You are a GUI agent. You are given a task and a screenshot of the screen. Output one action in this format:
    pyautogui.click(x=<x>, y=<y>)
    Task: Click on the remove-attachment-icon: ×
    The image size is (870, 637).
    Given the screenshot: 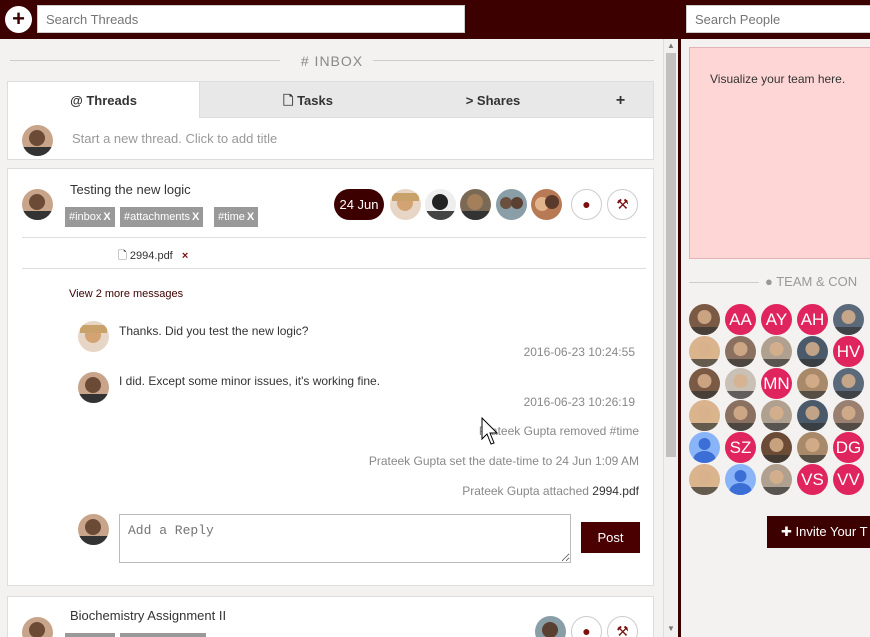 What is the action you would take?
    pyautogui.click(x=185, y=256)
    